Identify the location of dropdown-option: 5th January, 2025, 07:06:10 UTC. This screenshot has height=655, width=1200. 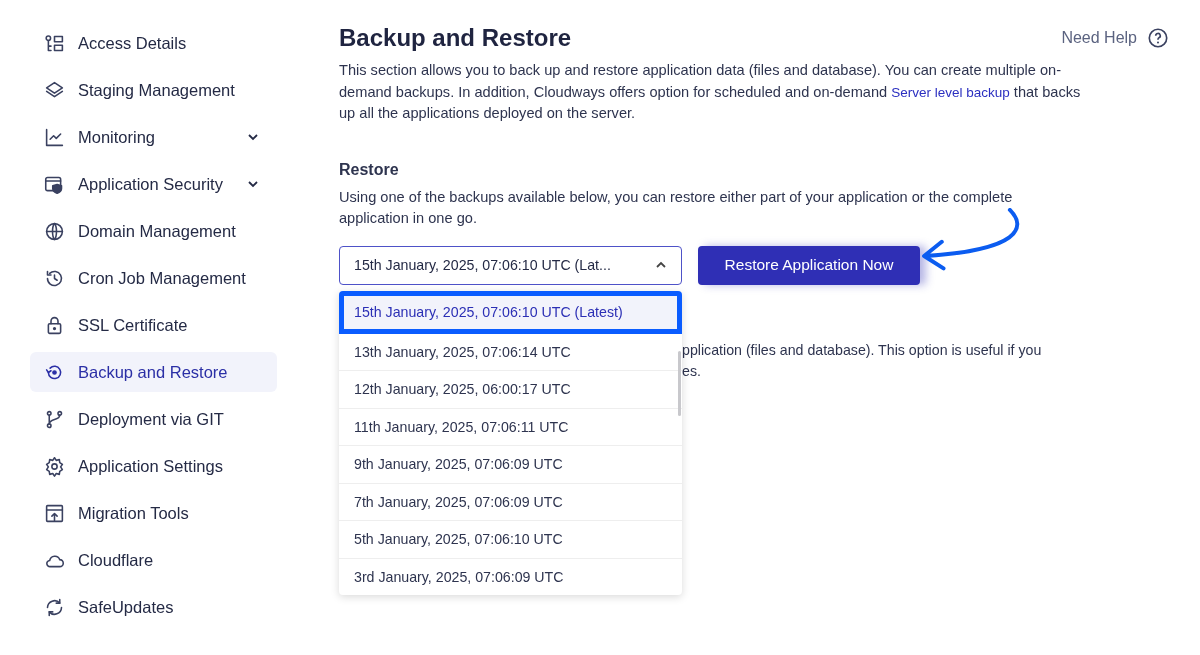
(510, 540).